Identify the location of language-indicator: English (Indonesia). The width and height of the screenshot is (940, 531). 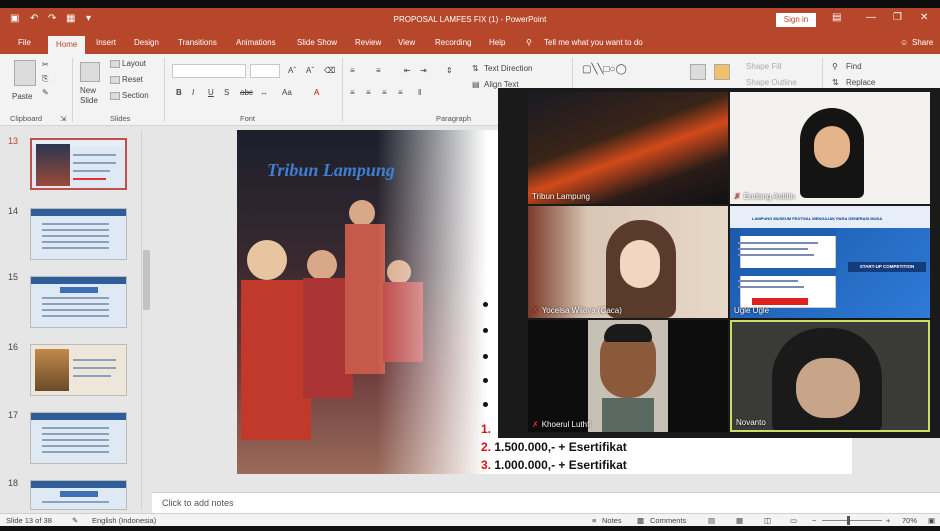
(124, 520).